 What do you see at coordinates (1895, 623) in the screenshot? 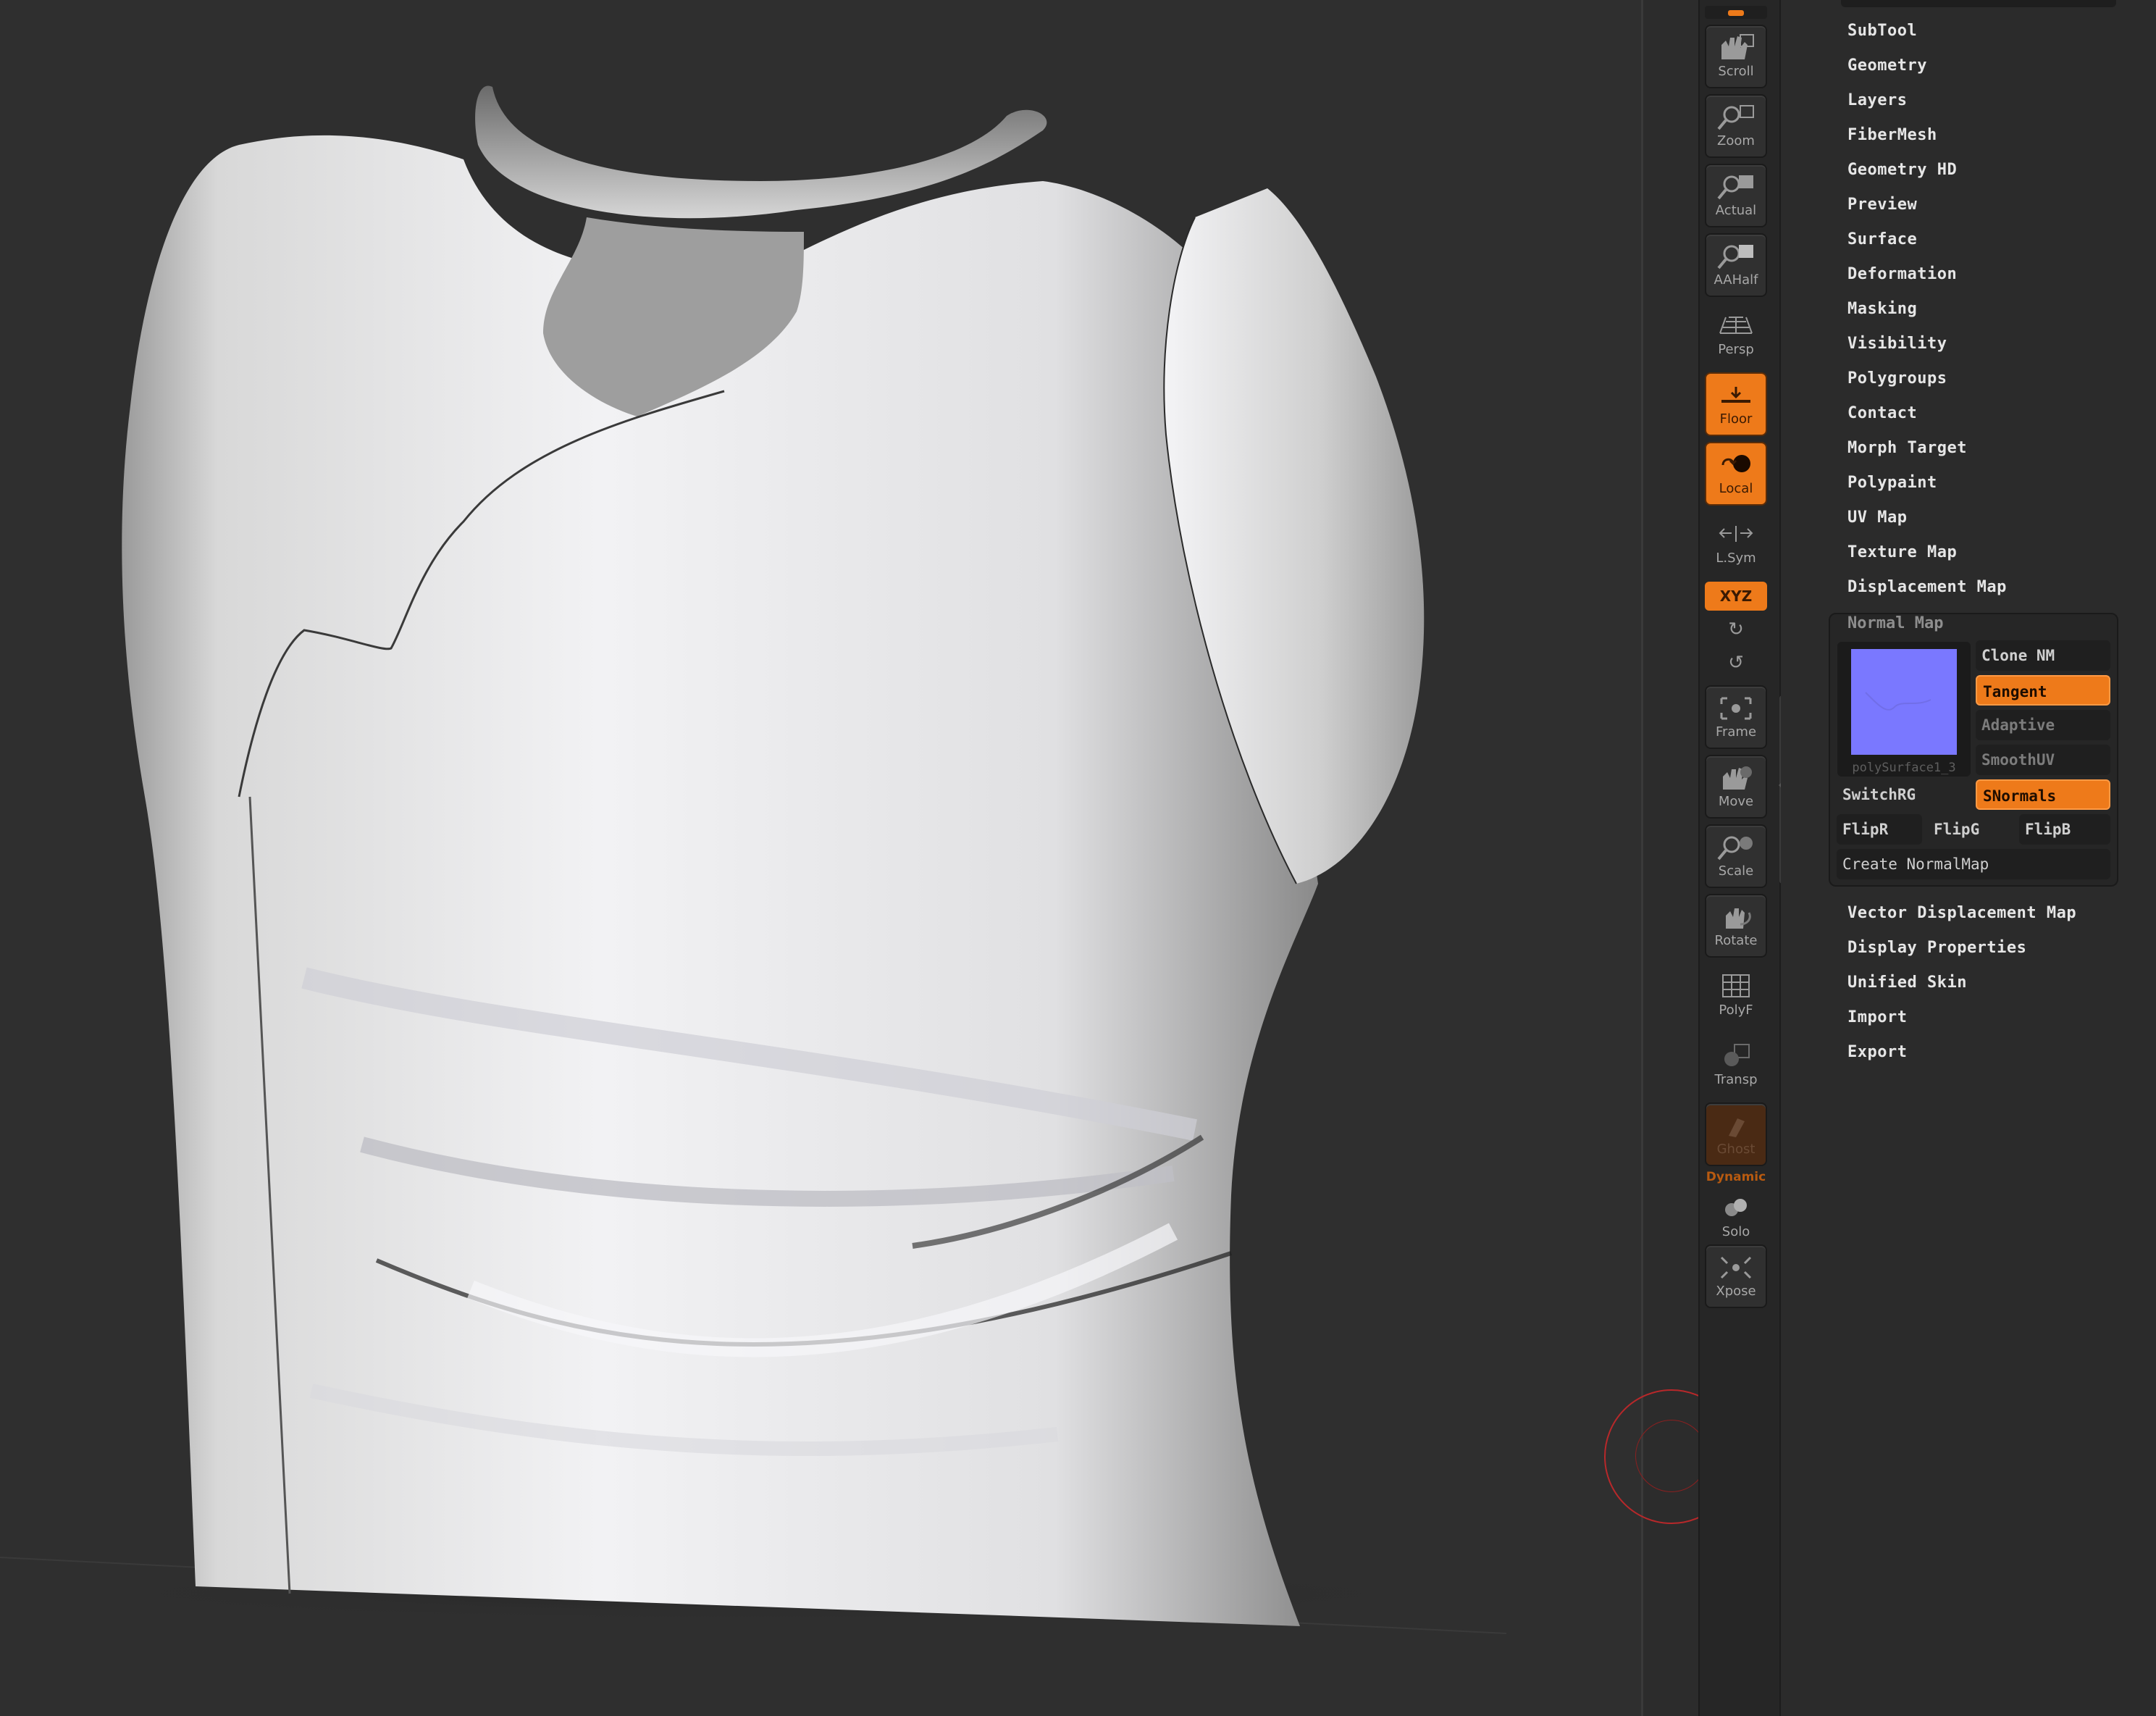
I see `normal-map-title: Normal Map` at bounding box center [1895, 623].